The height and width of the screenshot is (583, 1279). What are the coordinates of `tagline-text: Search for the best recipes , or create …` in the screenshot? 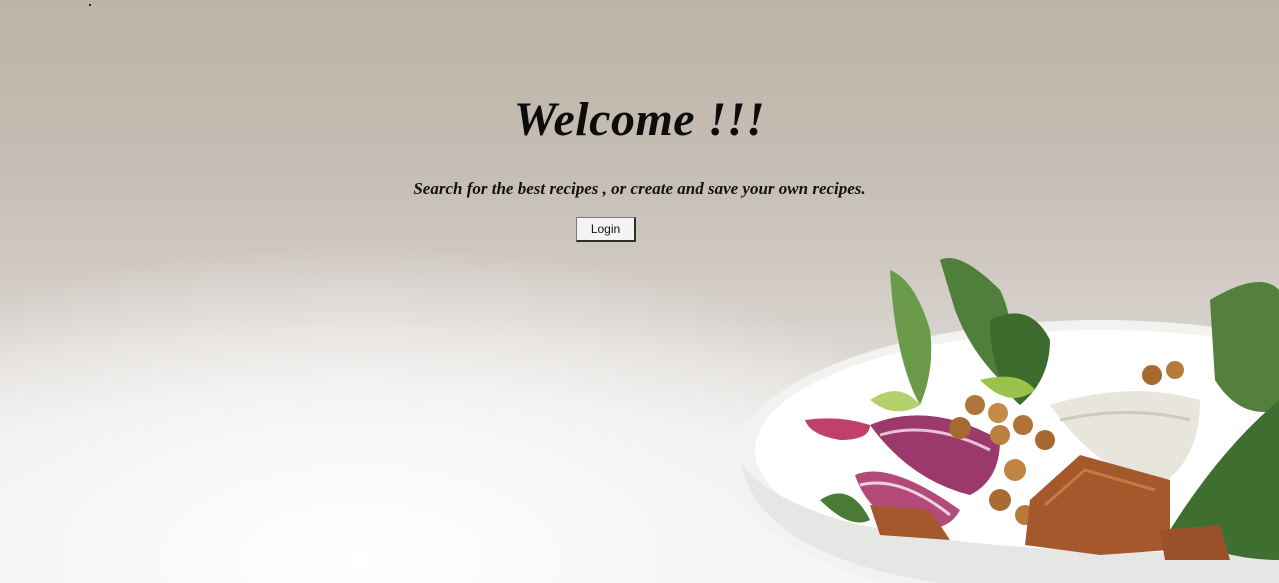 It's located at (639, 188).